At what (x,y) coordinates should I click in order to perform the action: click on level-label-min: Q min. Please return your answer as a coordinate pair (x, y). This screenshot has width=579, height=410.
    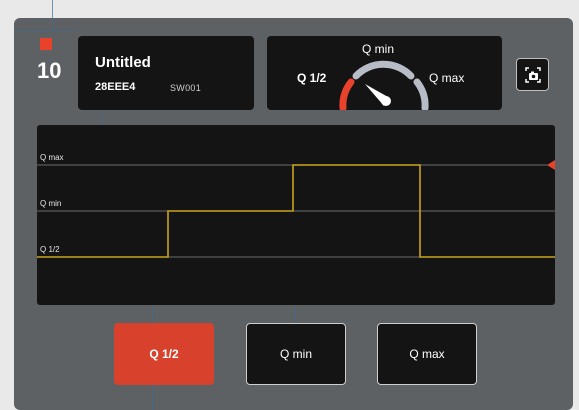
    Looking at the image, I should click on (51, 203).